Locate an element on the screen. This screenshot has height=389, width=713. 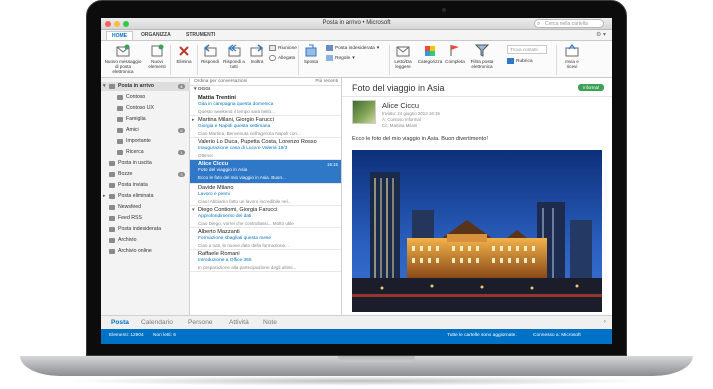
sidebar-item-folder: ▸ Posta eliminata is located at coordinates (145, 196).